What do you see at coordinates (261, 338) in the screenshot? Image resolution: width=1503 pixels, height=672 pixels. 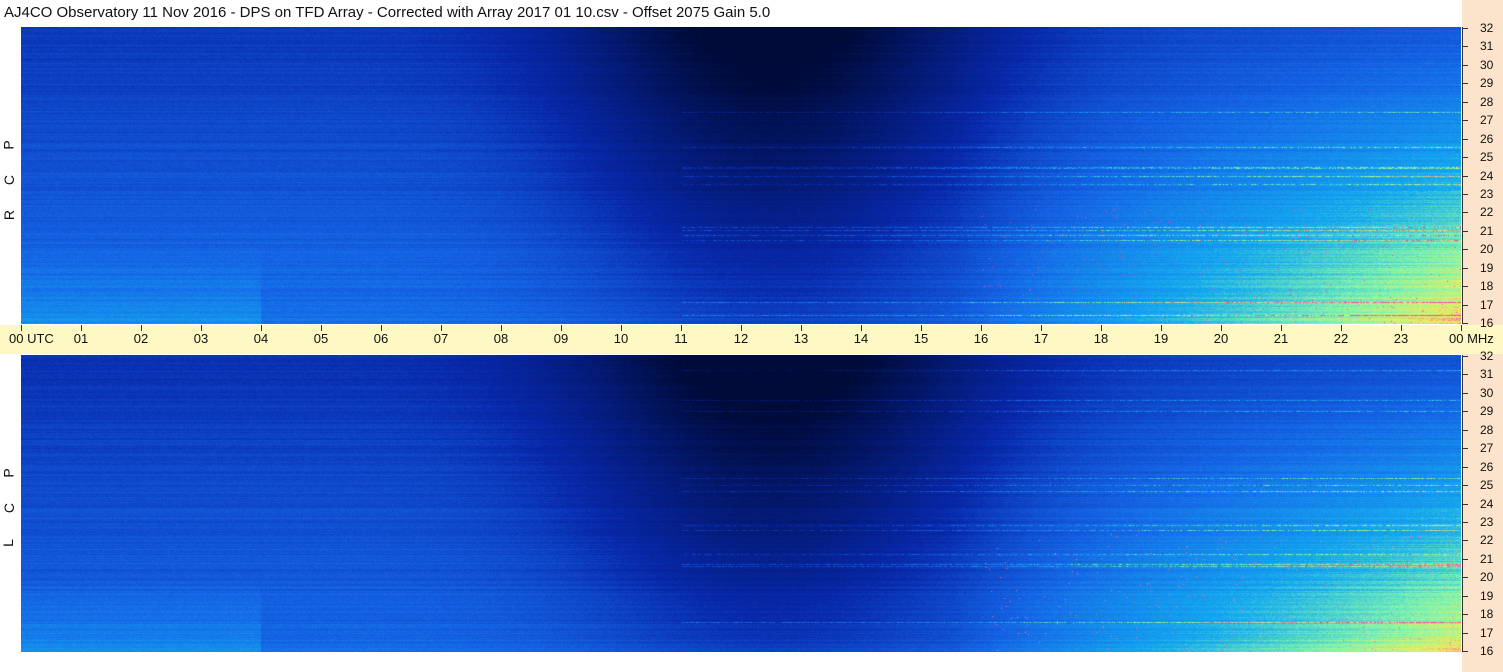 I see `utc-tick-label: 04` at bounding box center [261, 338].